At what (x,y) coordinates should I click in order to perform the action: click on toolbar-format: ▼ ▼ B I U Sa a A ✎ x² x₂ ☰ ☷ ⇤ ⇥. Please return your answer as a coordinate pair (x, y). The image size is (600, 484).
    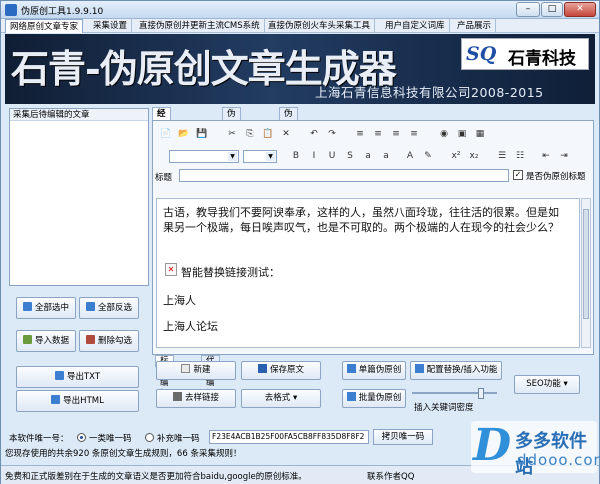
    Looking at the image, I should click on (373, 156).